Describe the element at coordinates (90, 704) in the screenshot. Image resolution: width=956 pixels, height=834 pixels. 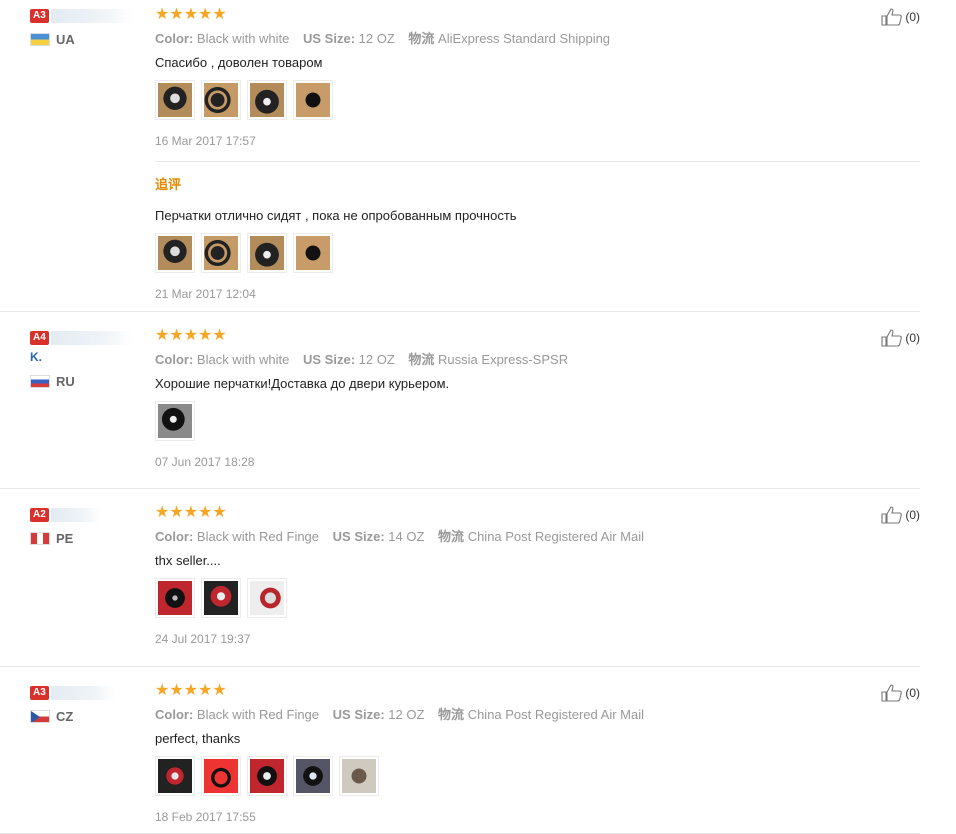
I see `reviewer-info: A3 CZ` at that location.